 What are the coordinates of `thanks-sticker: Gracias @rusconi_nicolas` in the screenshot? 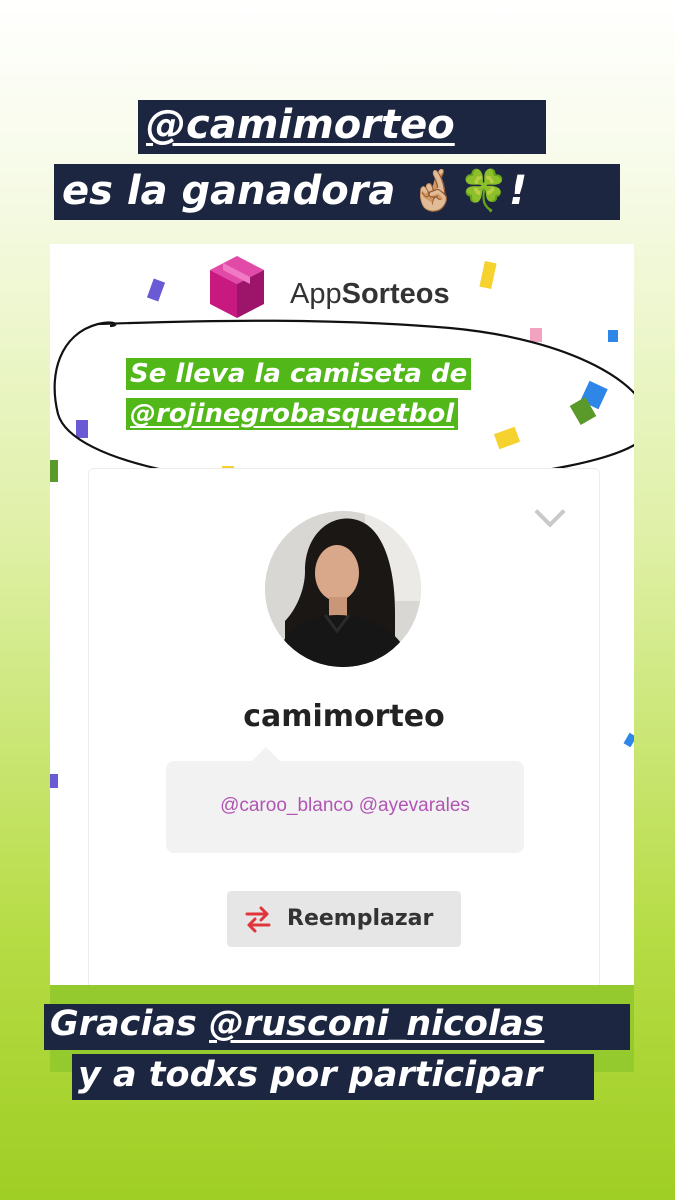 It's located at (337, 1027).